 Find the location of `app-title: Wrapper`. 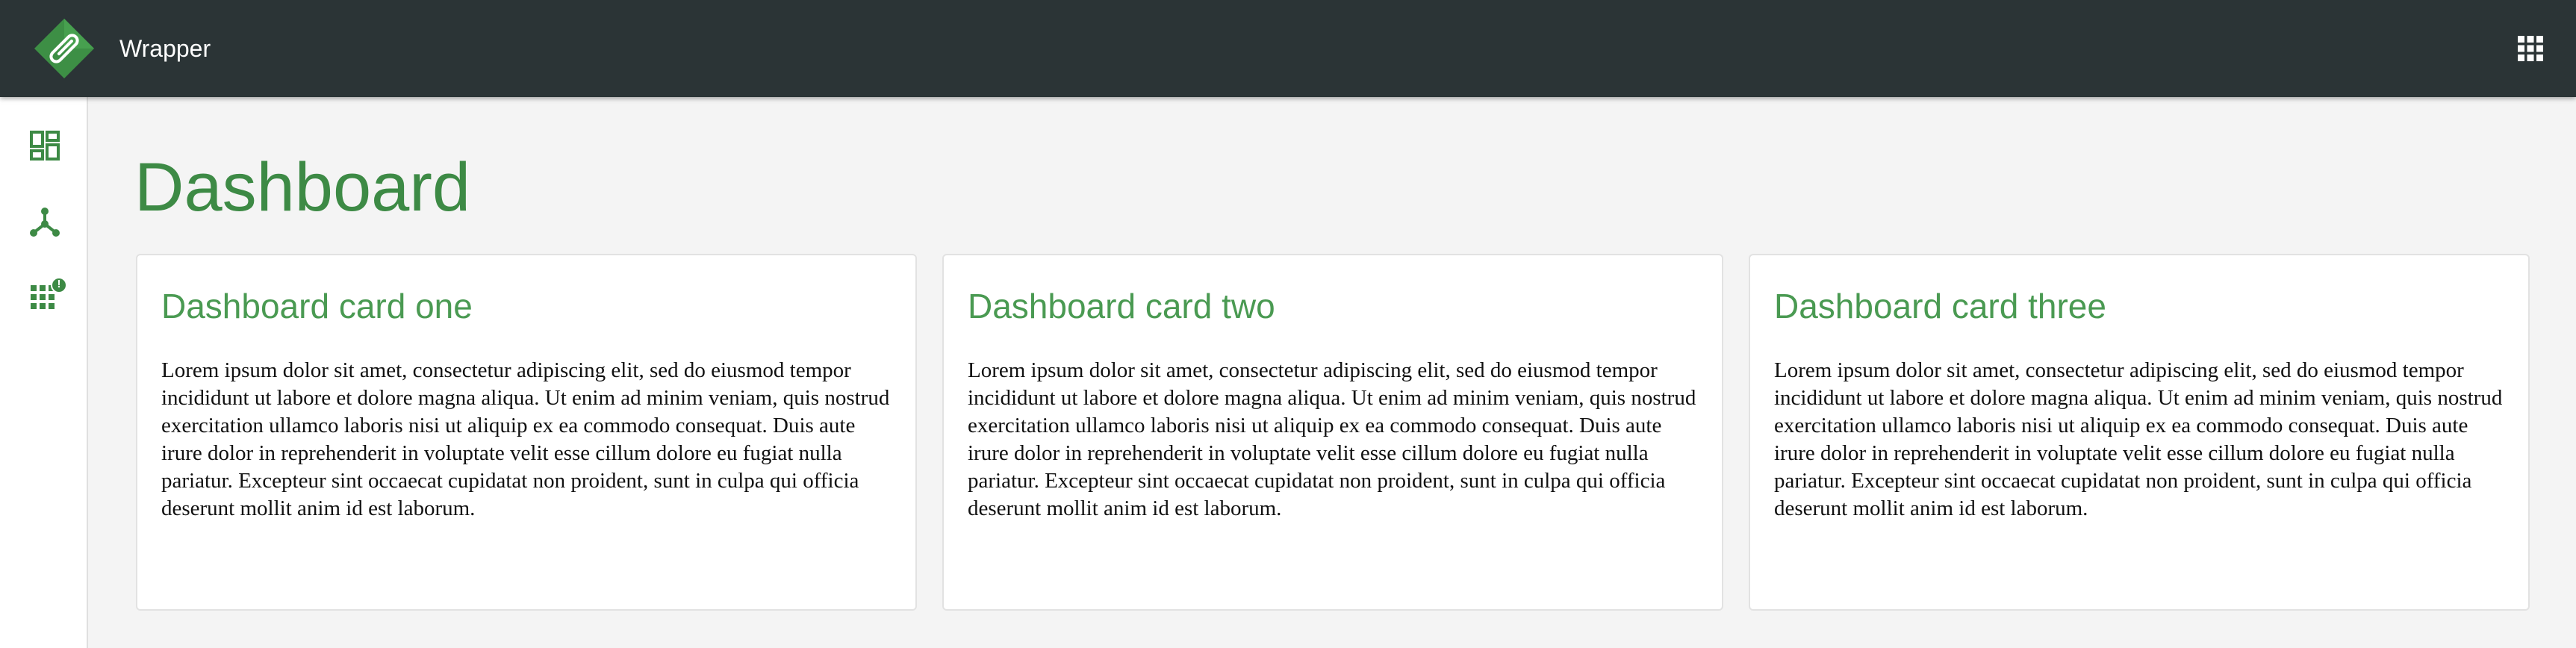

app-title: Wrapper is located at coordinates (165, 48).